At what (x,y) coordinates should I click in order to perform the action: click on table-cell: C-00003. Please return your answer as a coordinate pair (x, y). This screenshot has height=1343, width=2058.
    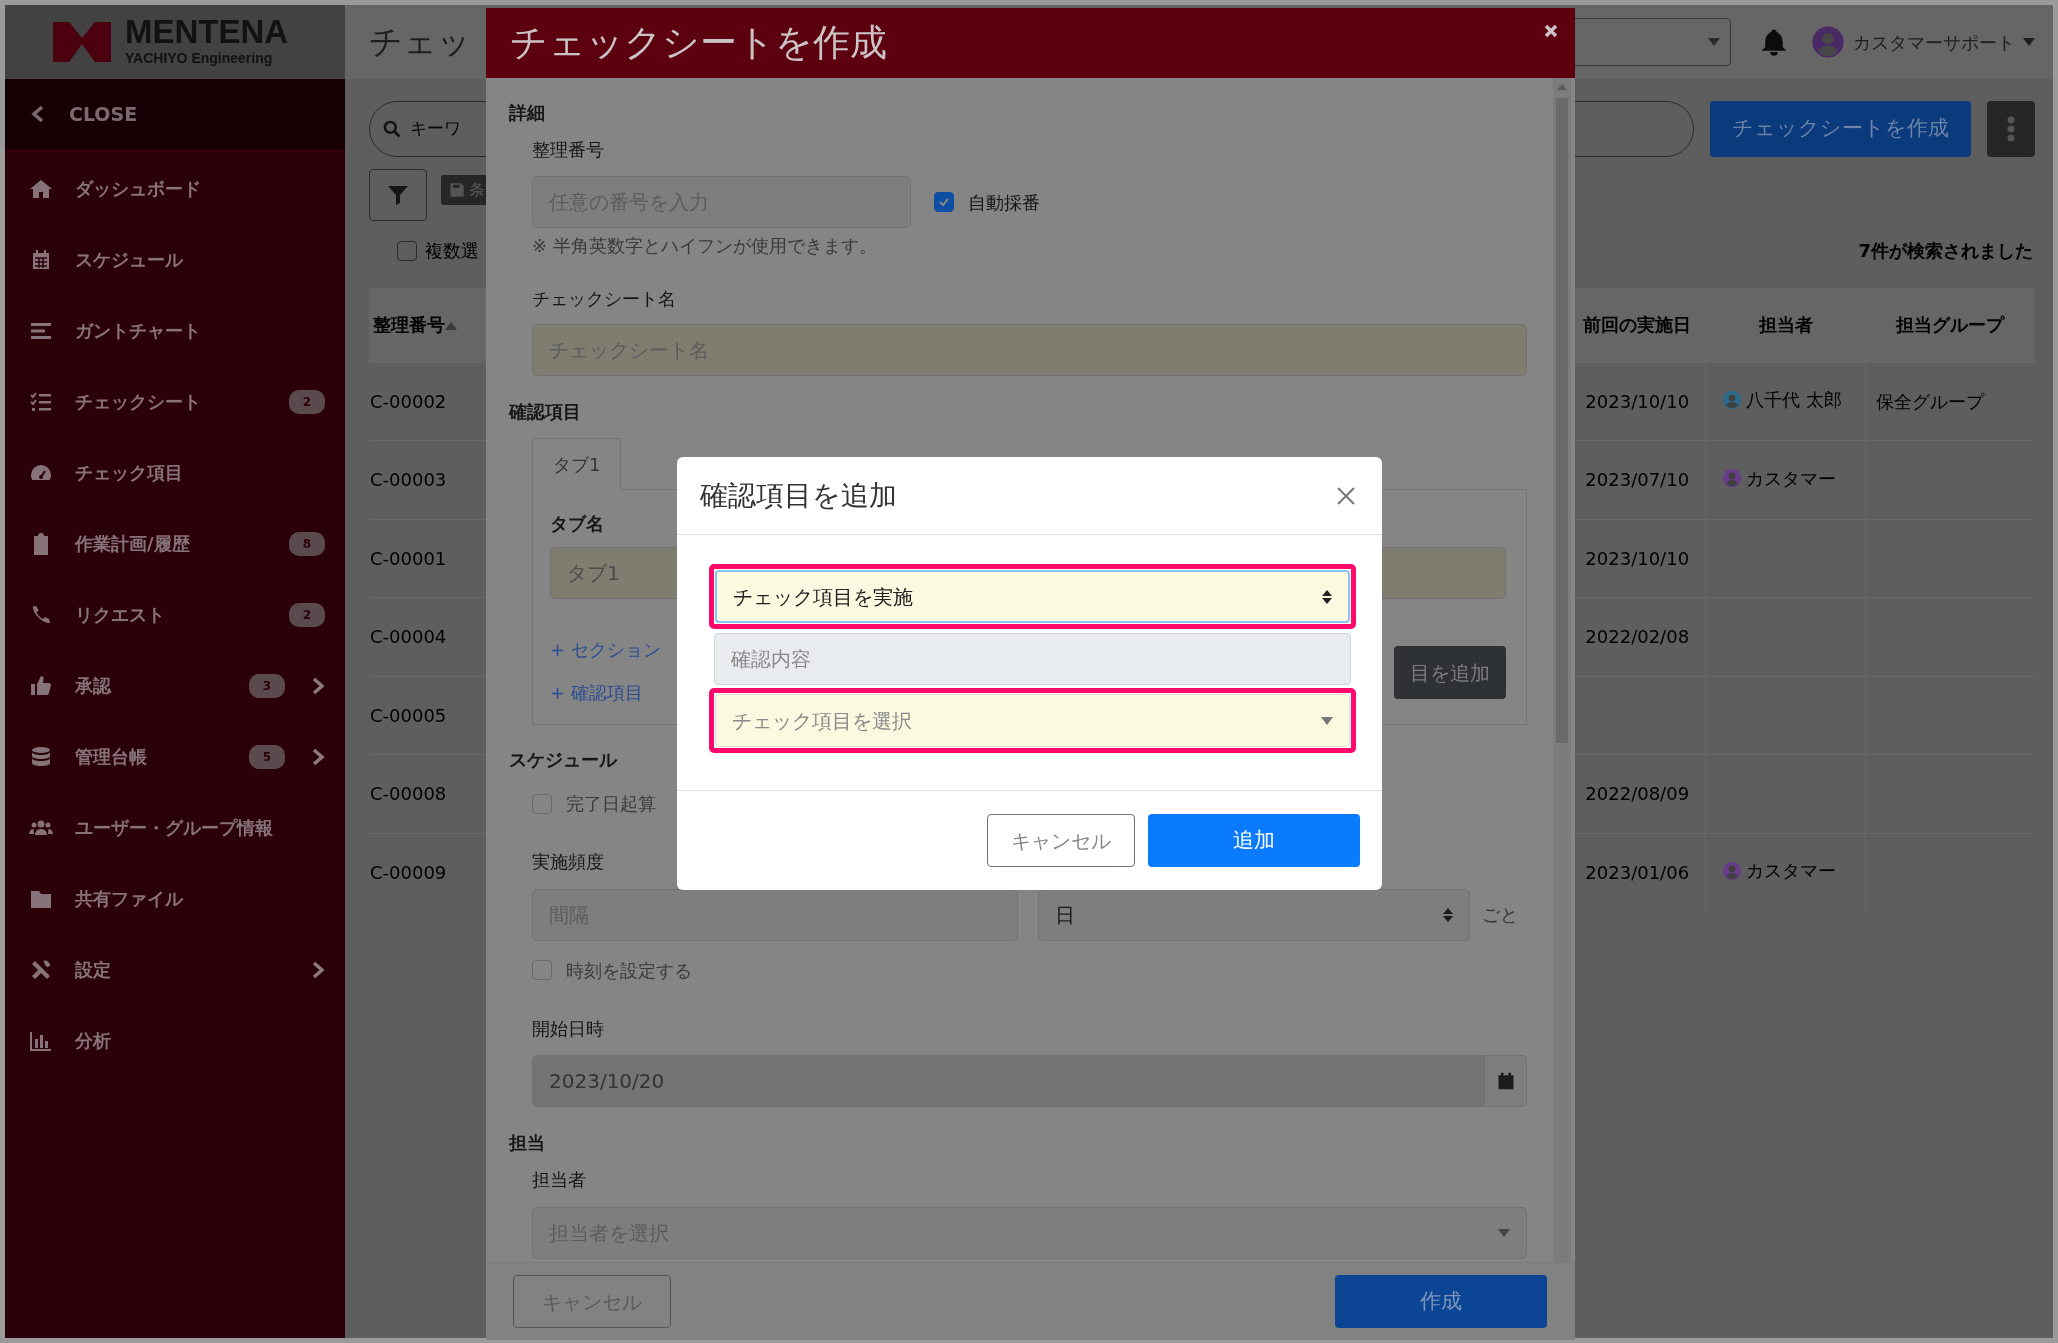
    Looking at the image, I should click on (408, 480).